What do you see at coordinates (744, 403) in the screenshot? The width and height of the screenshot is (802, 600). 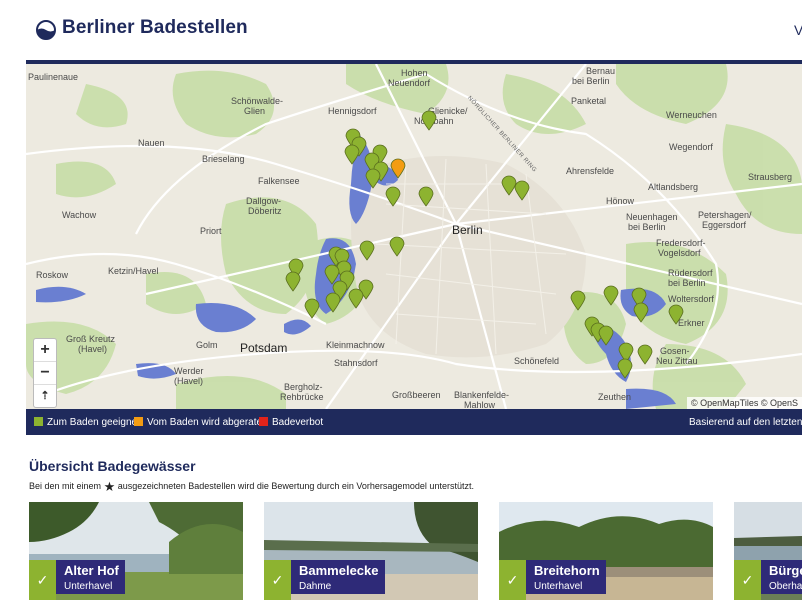 I see `map-attribution: © OpenMapTiles © OpenS` at bounding box center [744, 403].